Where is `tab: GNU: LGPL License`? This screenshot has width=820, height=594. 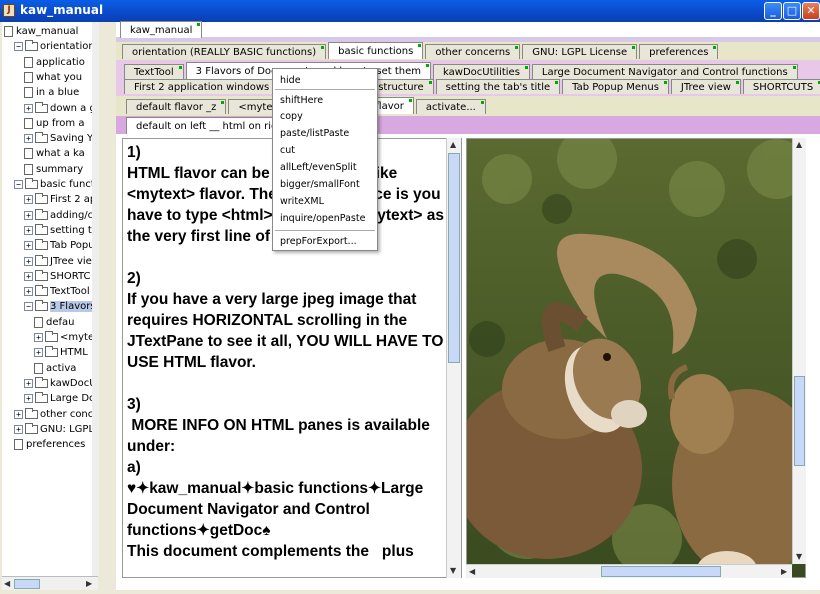 tab: GNU: LGPL License is located at coordinates (580, 51).